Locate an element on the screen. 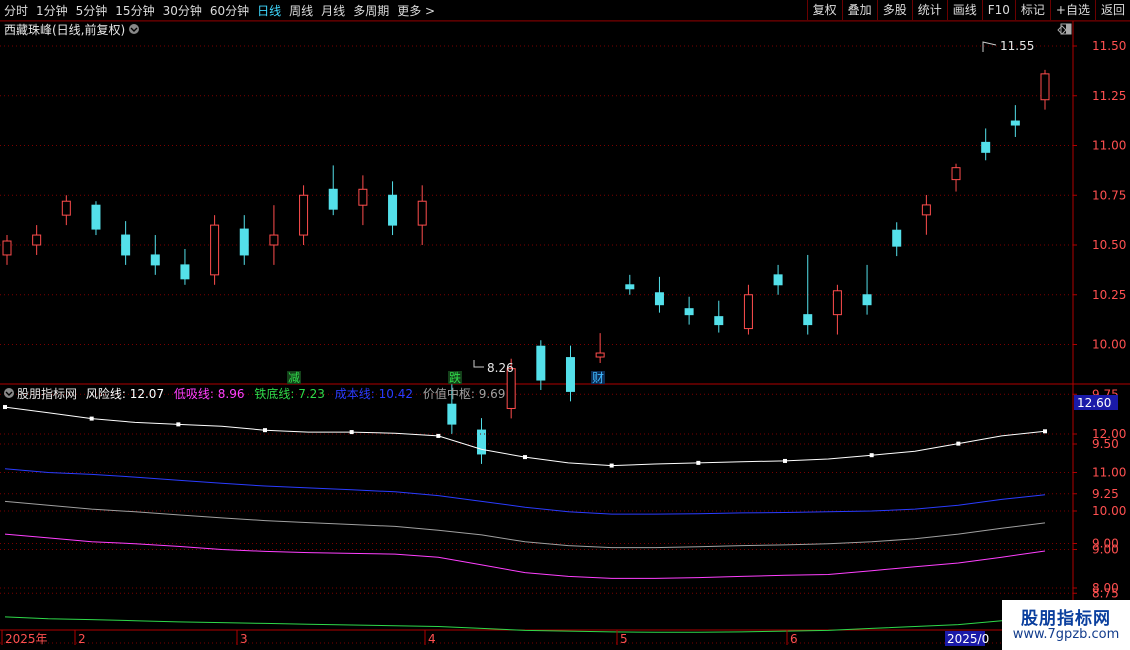  x-axis-label: 4 is located at coordinates (432, 639).